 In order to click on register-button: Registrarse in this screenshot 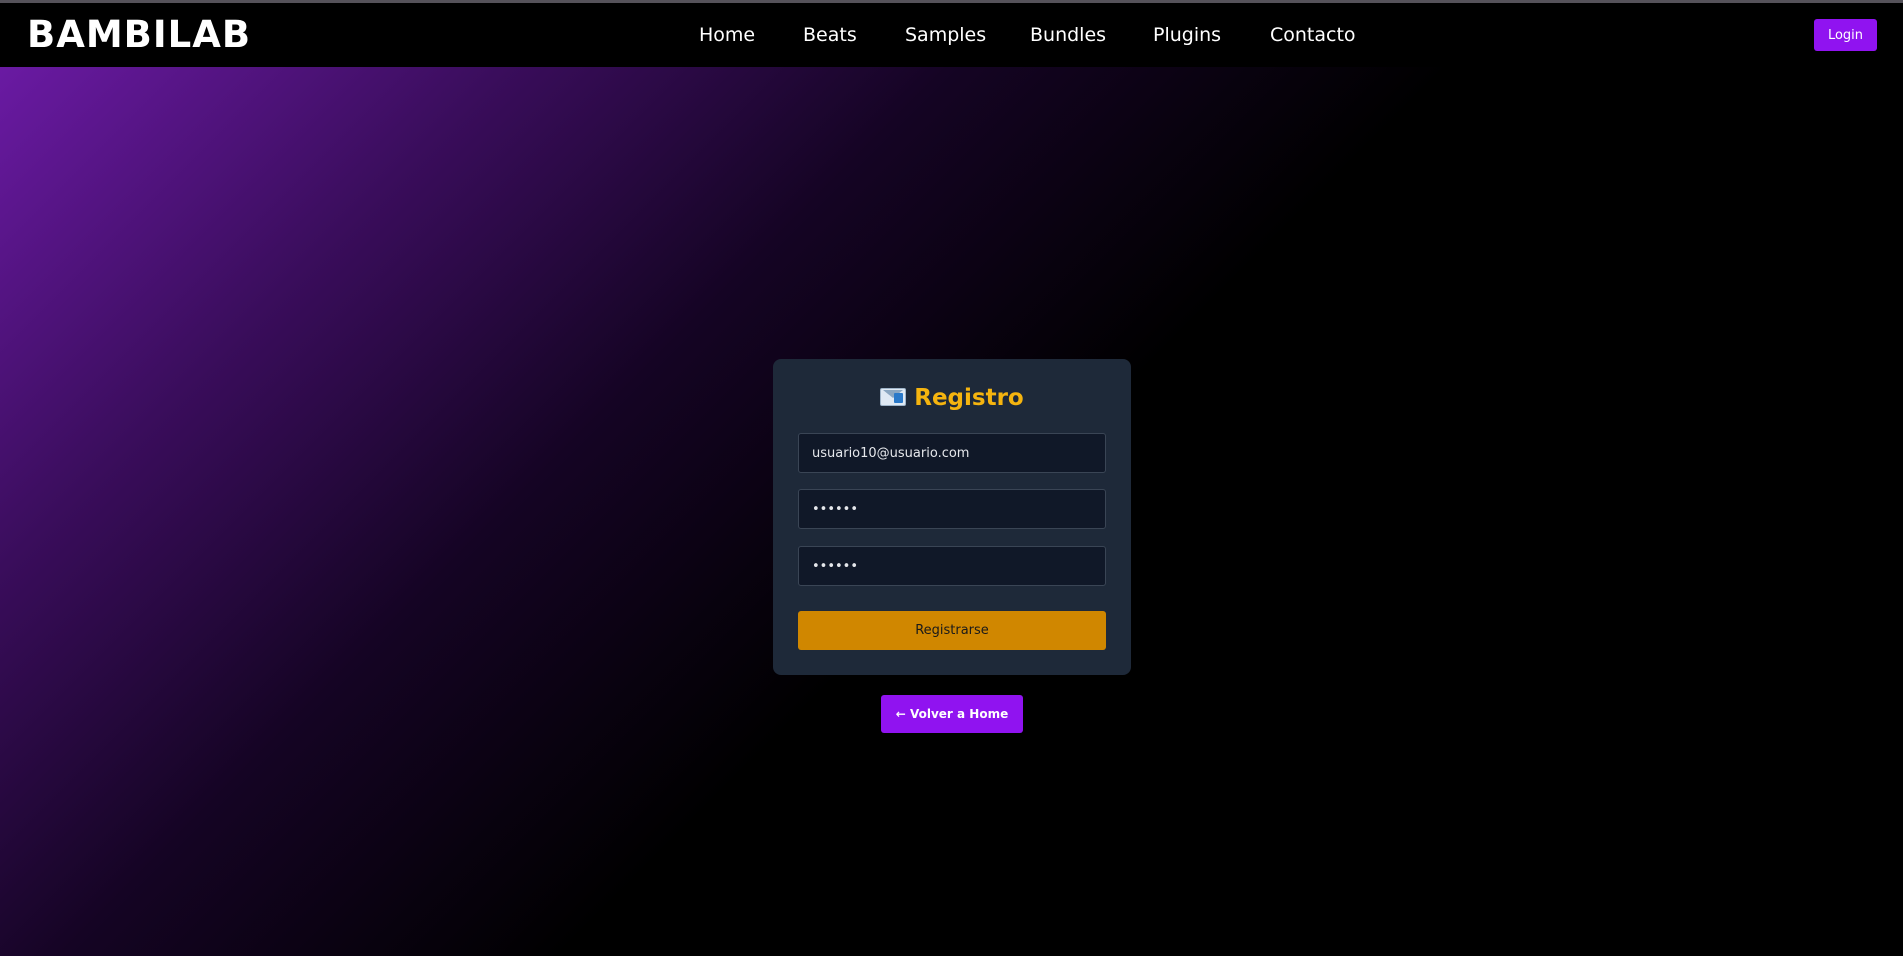, I will do `click(952, 630)`.